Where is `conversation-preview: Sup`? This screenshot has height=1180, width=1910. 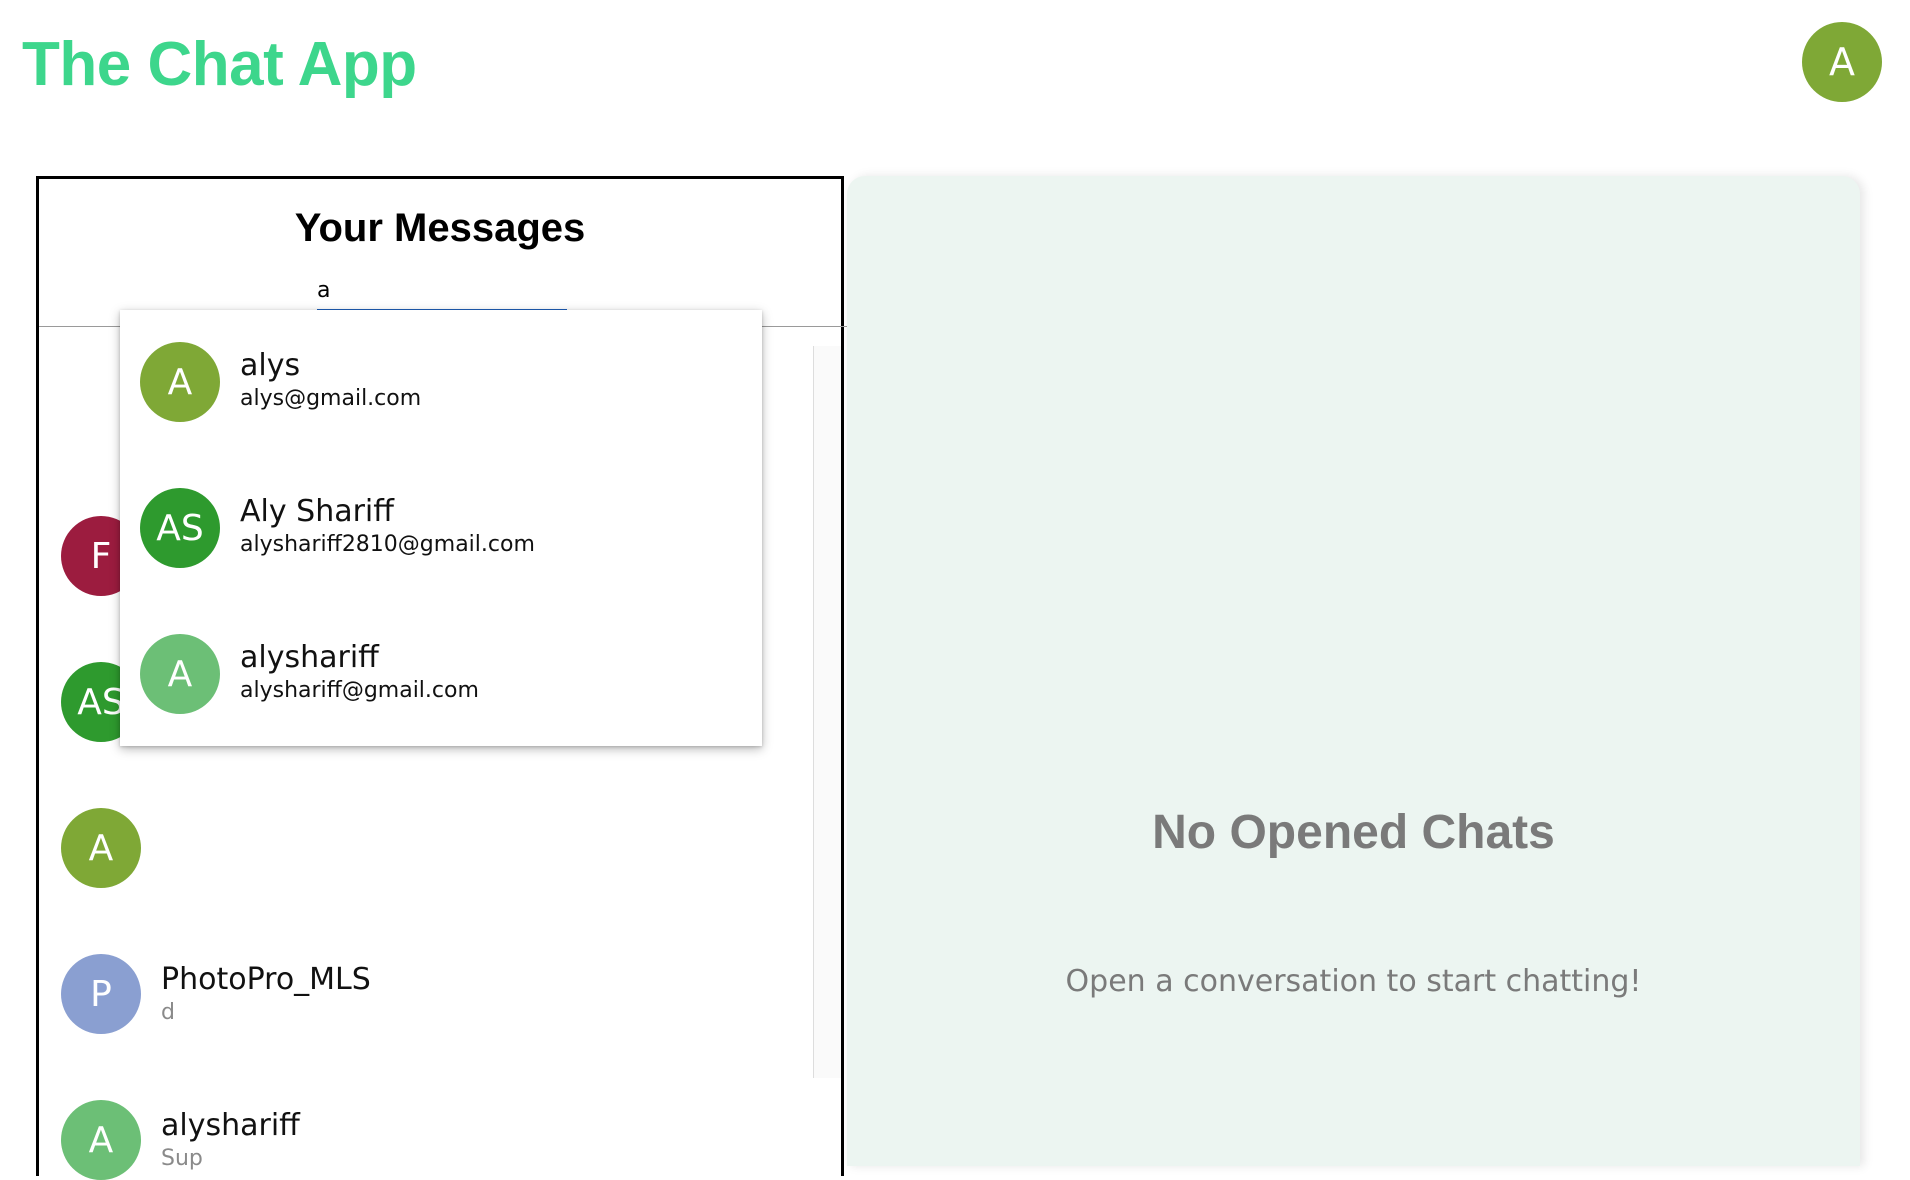 conversation-preview: Sup is located at coordinates (182, 1158).